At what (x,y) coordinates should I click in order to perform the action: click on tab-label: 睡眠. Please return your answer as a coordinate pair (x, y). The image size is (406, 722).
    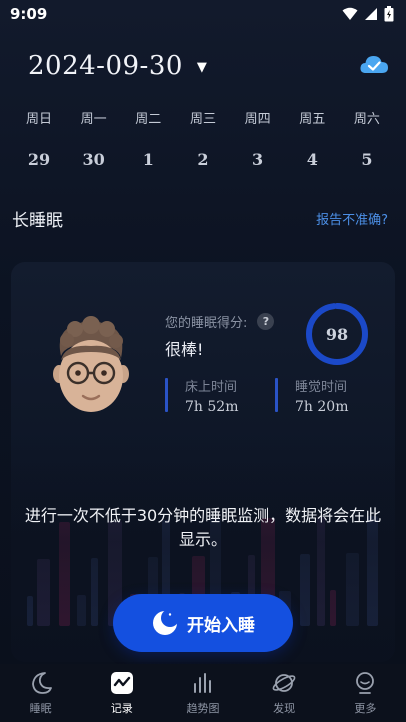
    Looking at the image, I should click on (40, 708).